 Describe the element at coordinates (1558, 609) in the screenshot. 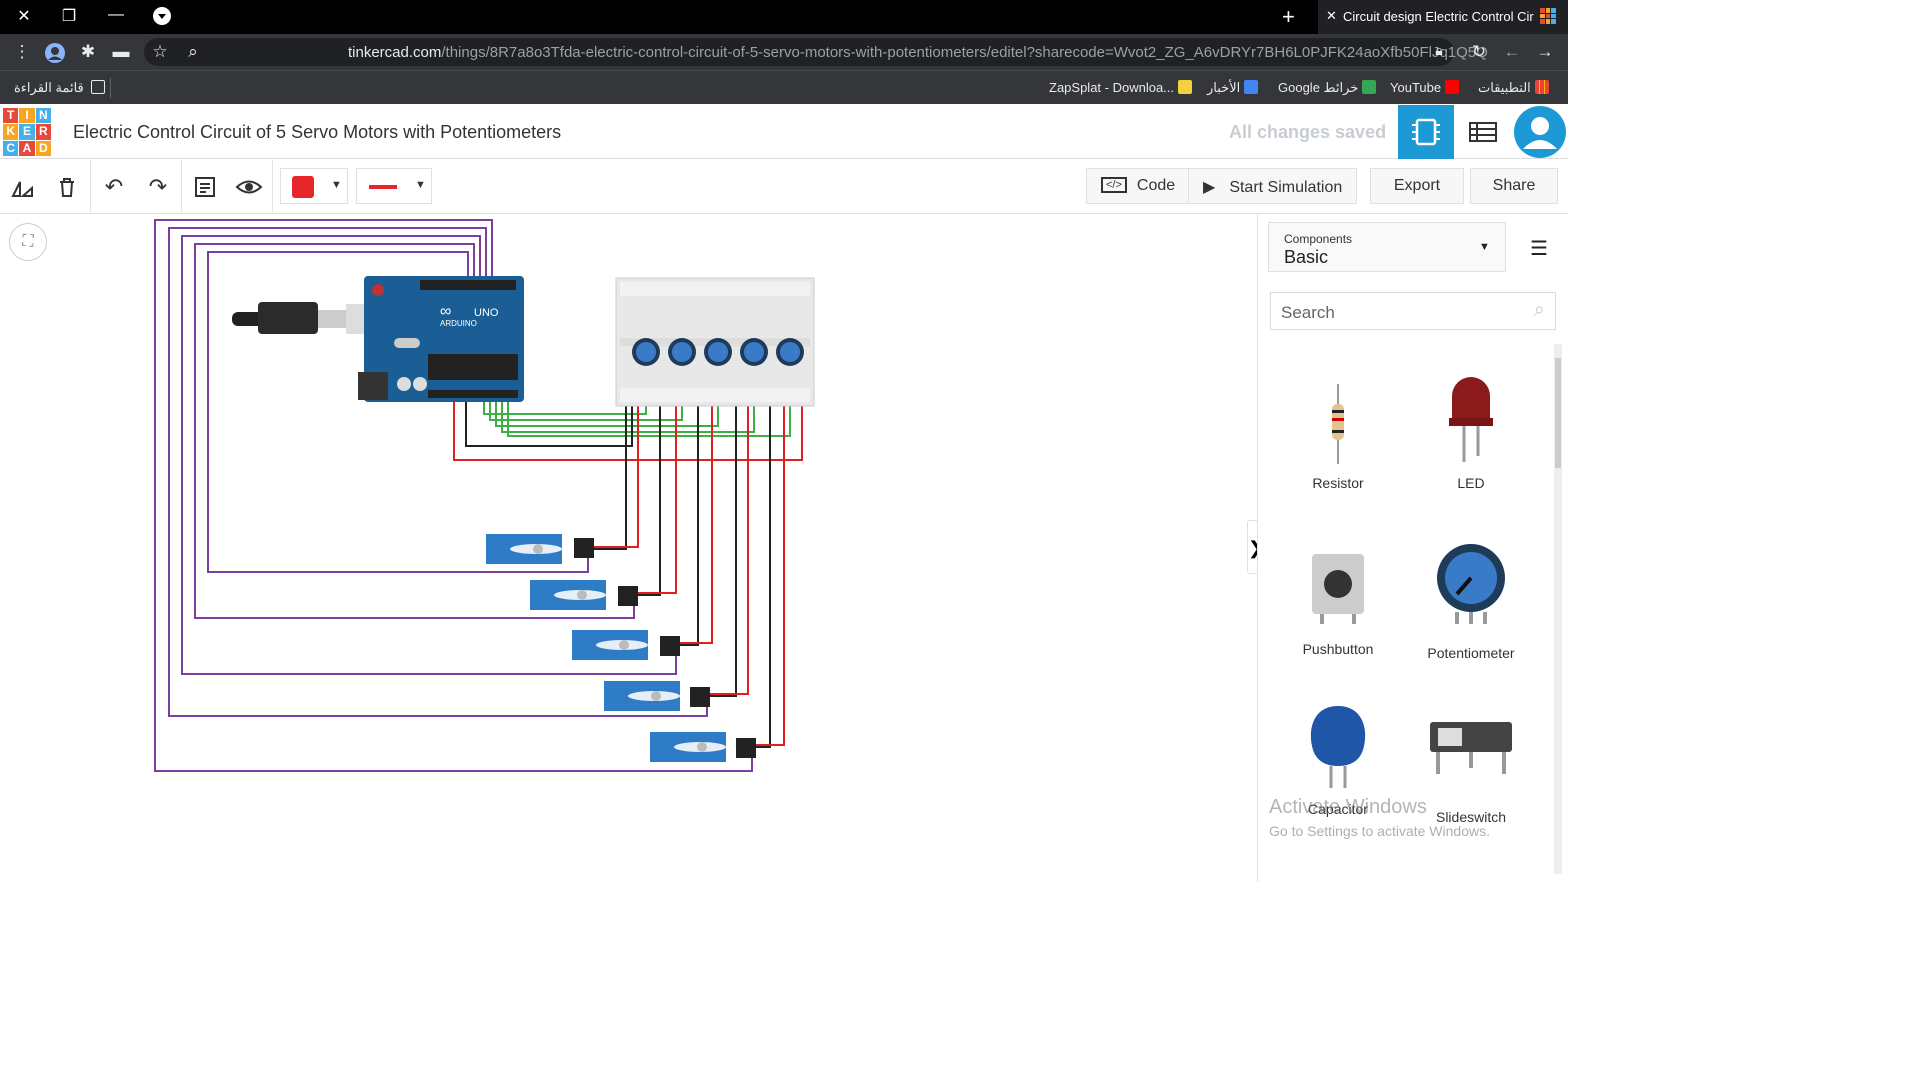

I see `panel-scrollbar` at that location.